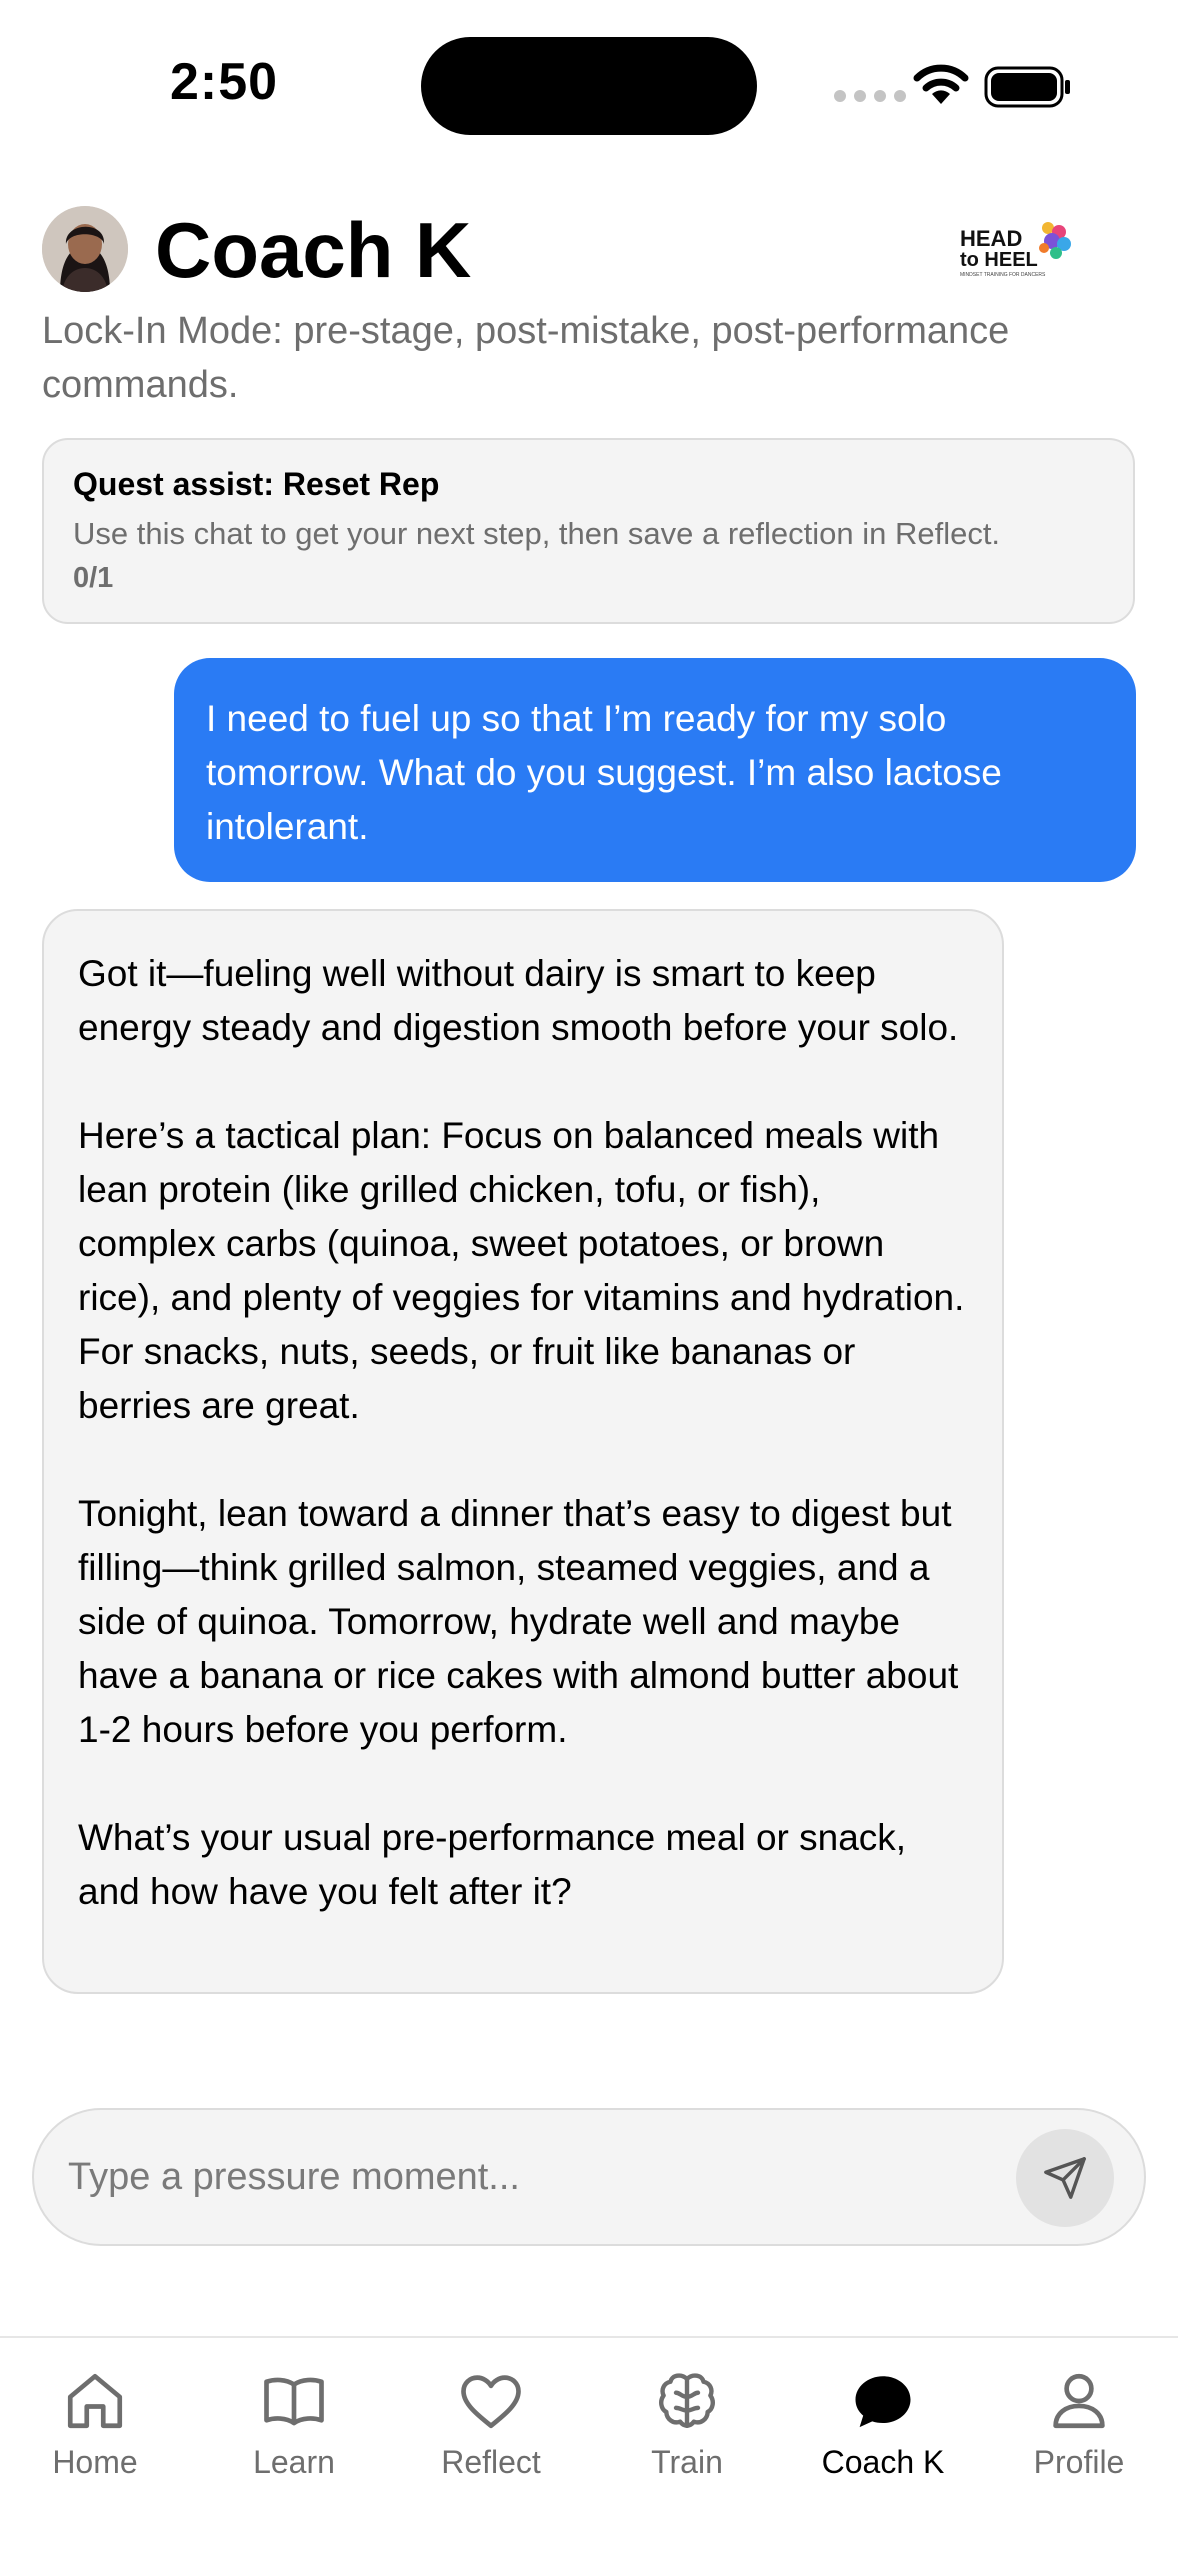  I want to click on person-icon, so click(1079, 2401).